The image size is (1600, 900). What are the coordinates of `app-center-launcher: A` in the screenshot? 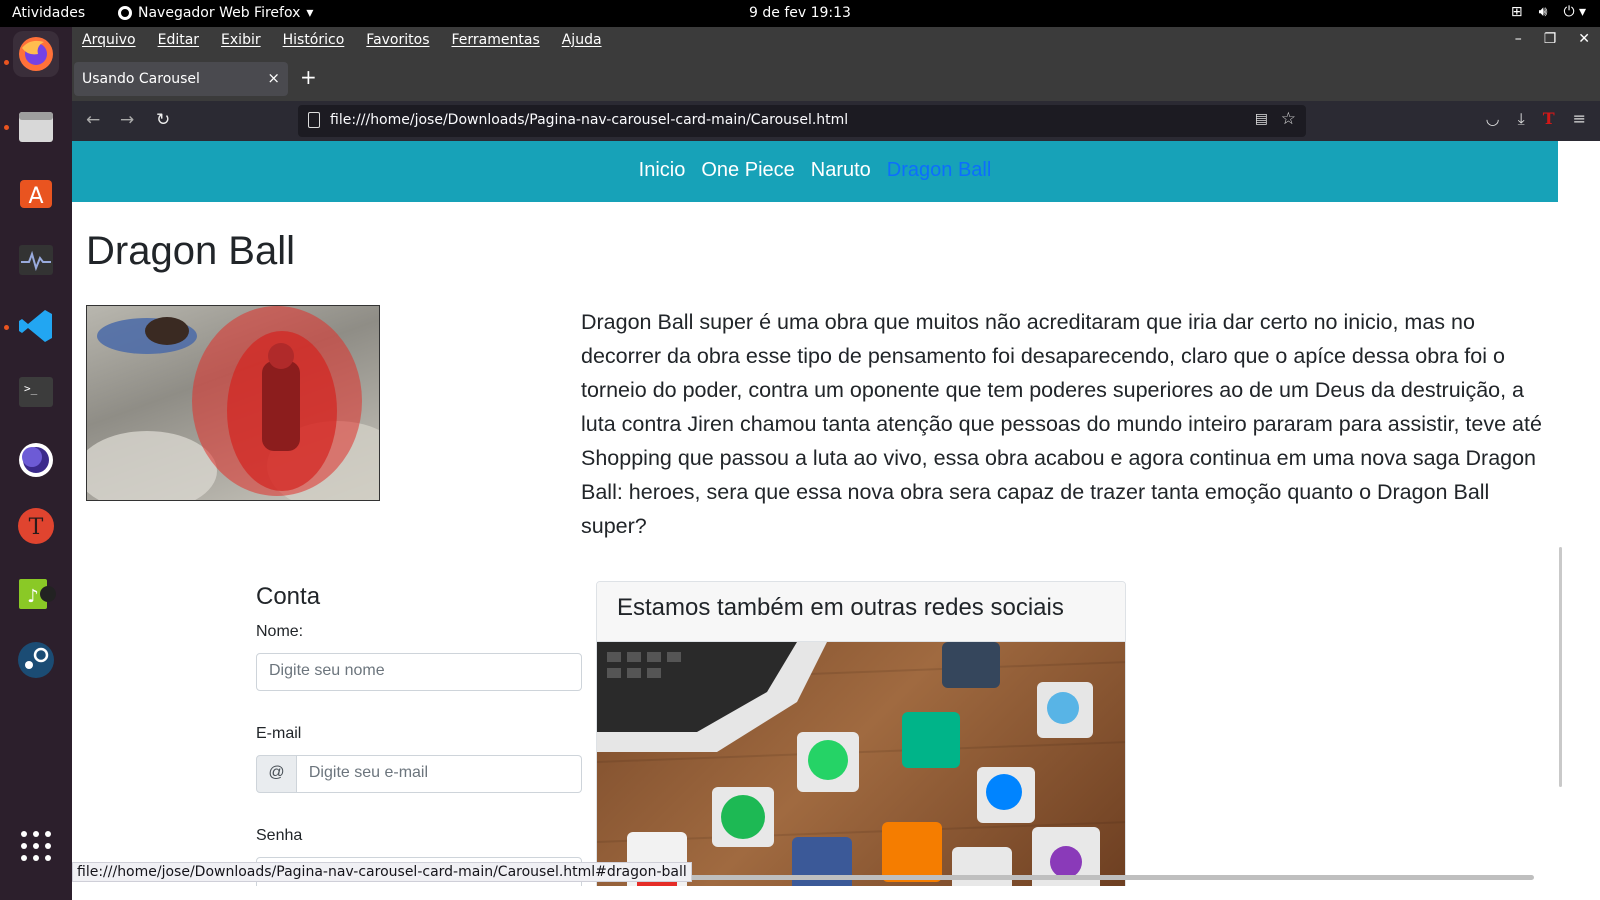 It's located at (36, 192).